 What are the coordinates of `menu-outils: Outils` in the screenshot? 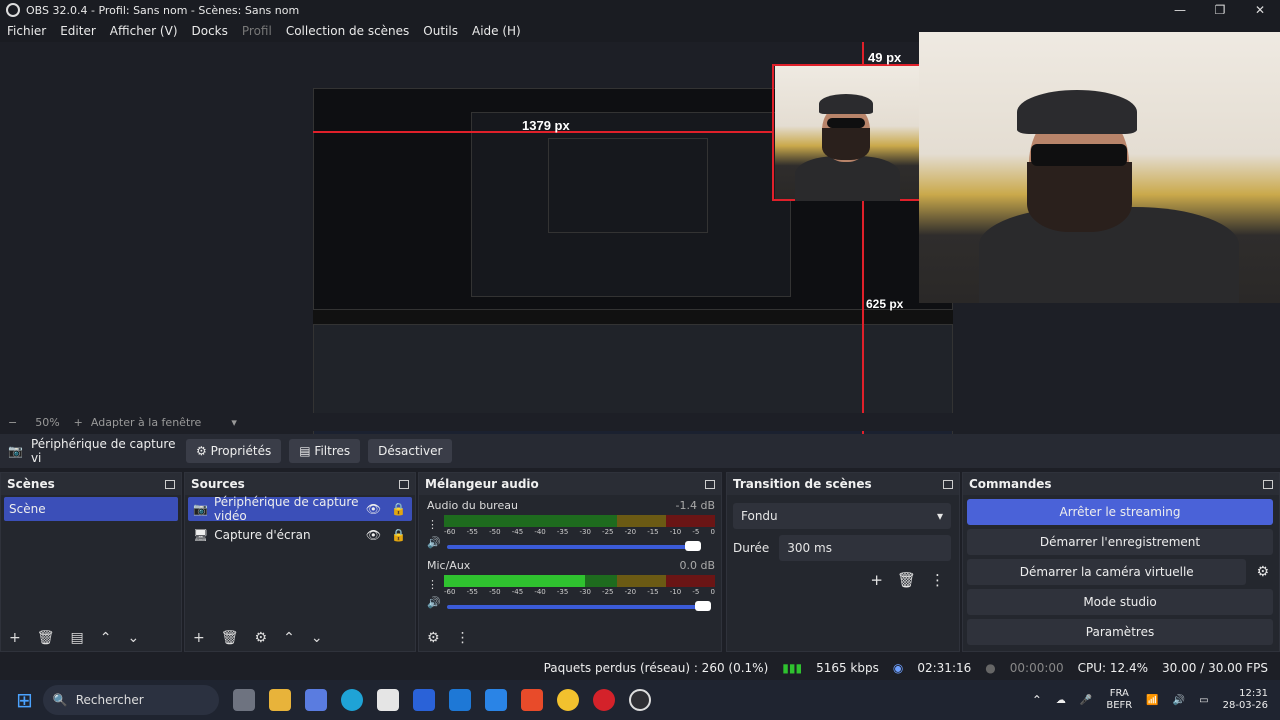 It's located at (440, 31).